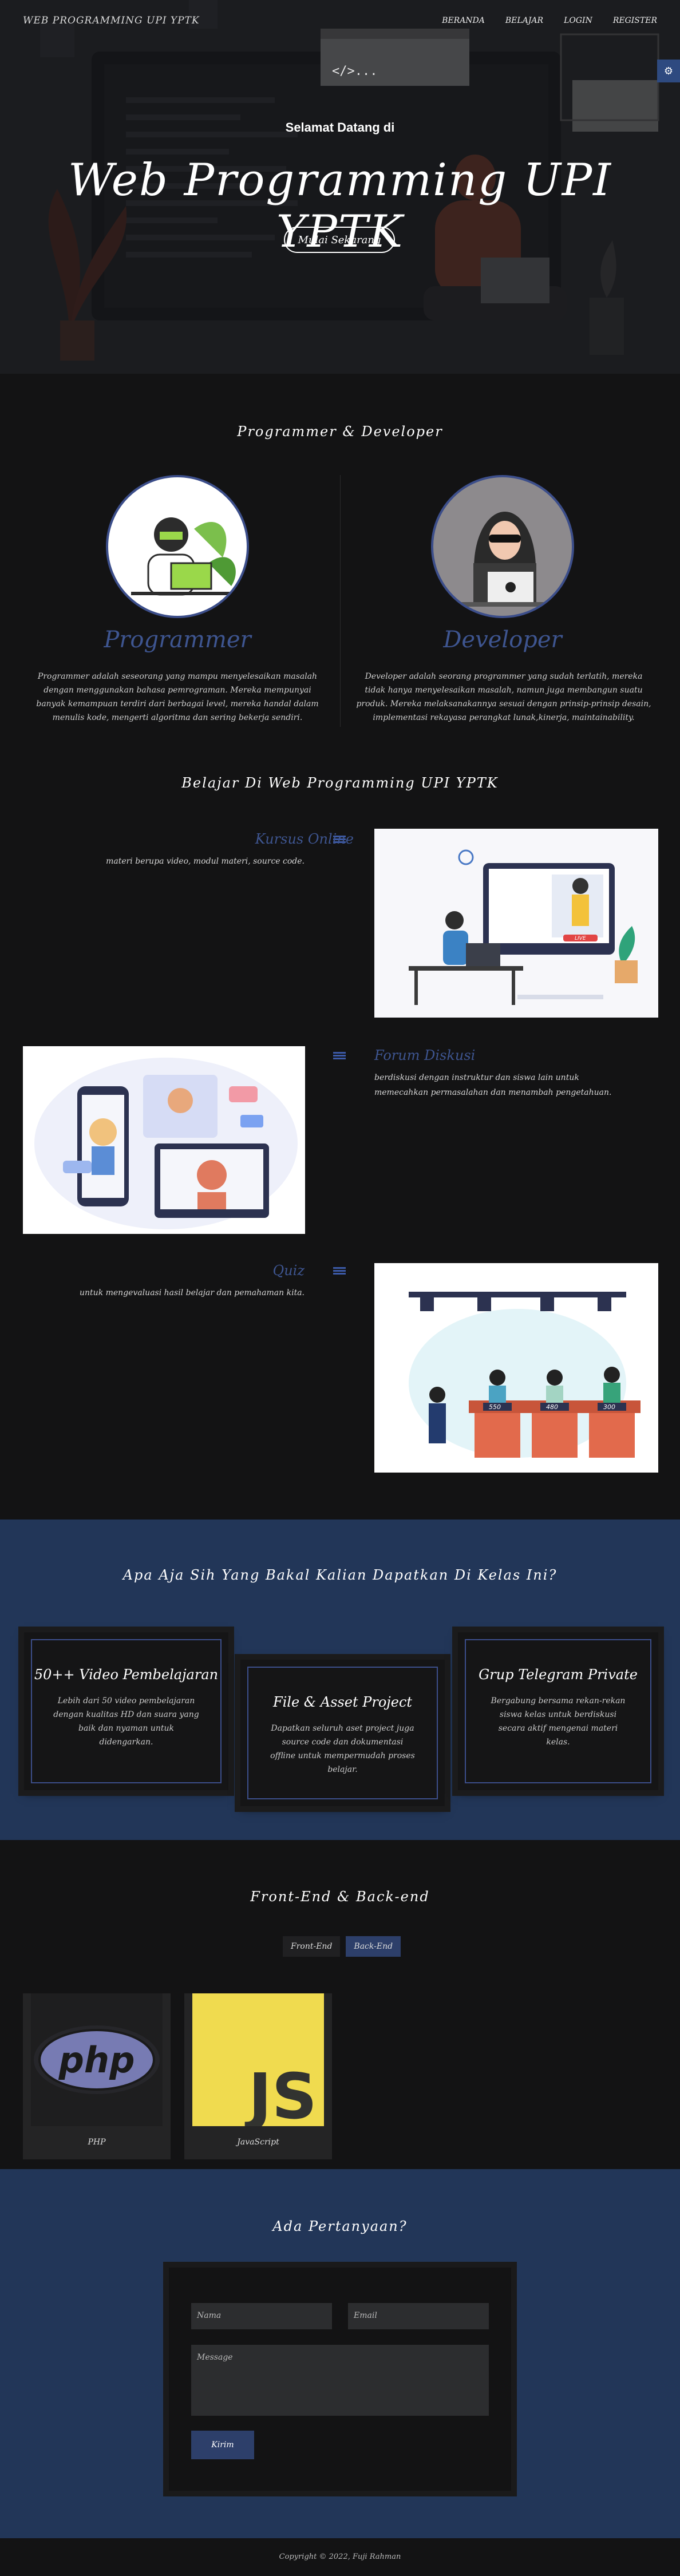  What do you see at coordinates (177, 640) in the screenshot?
I see `programmer-role: Programmer` at bounding box center [177, 640].